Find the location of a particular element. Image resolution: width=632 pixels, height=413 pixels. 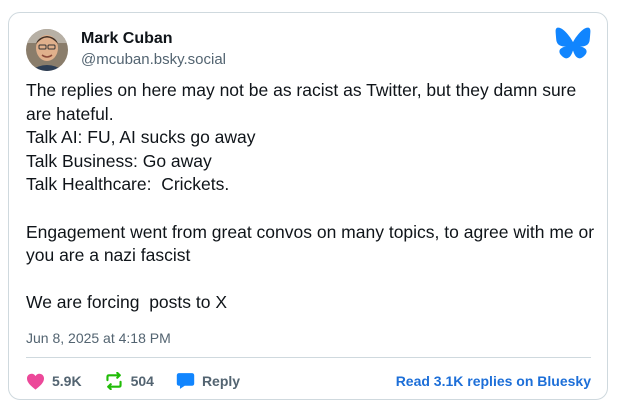

divider is located at coordinates (308, 357).